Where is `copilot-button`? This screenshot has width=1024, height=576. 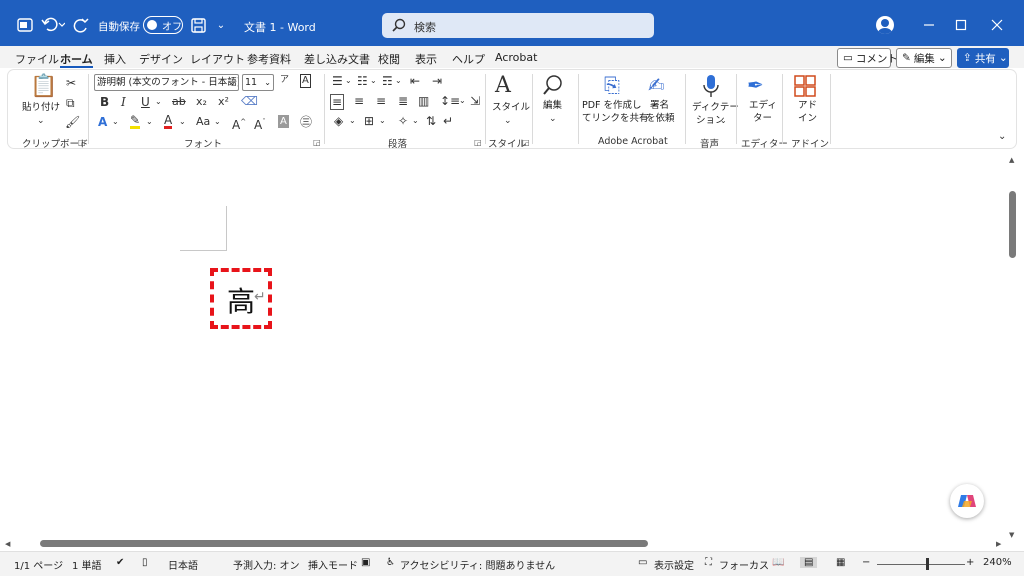
copilot-button is located at coordinates (967, 501).